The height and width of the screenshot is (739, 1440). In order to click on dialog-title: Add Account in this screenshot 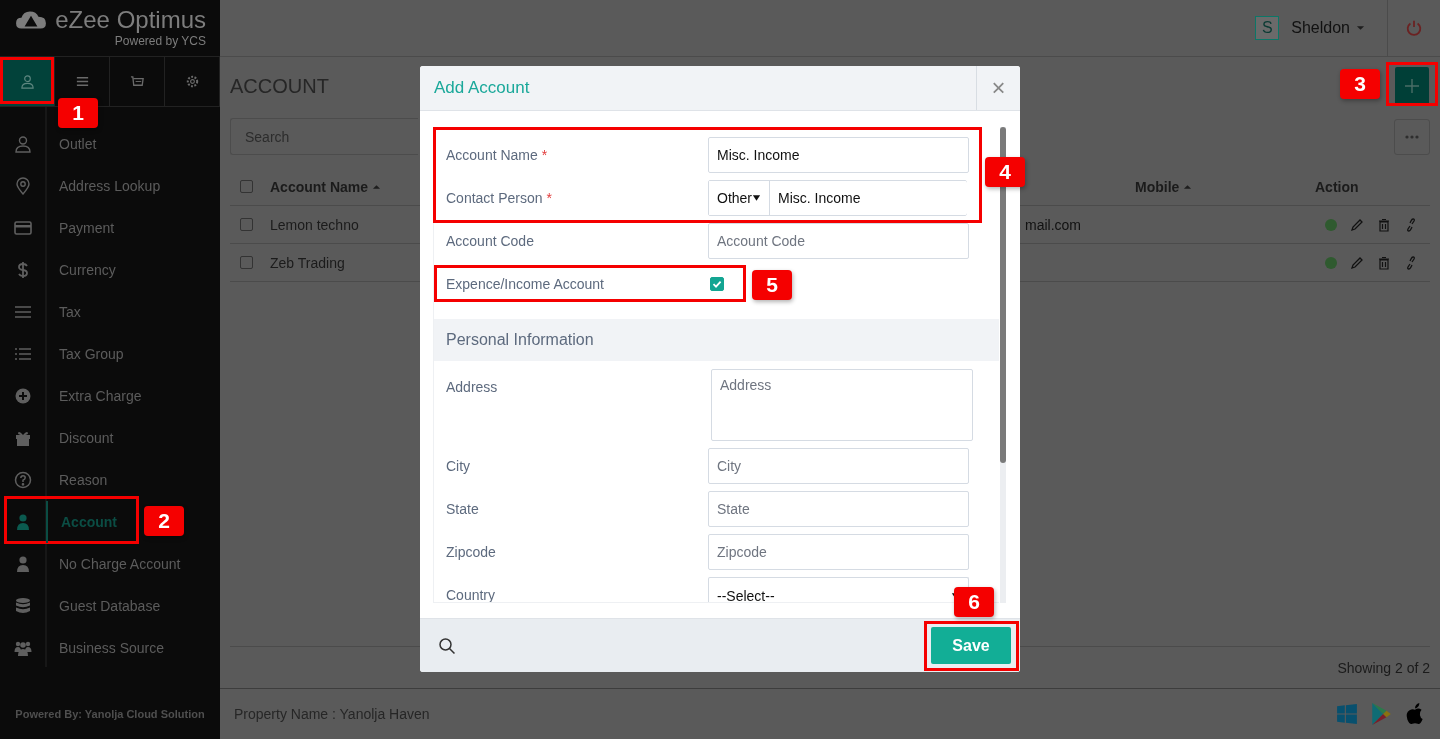, I will do `click(481, 88)`.